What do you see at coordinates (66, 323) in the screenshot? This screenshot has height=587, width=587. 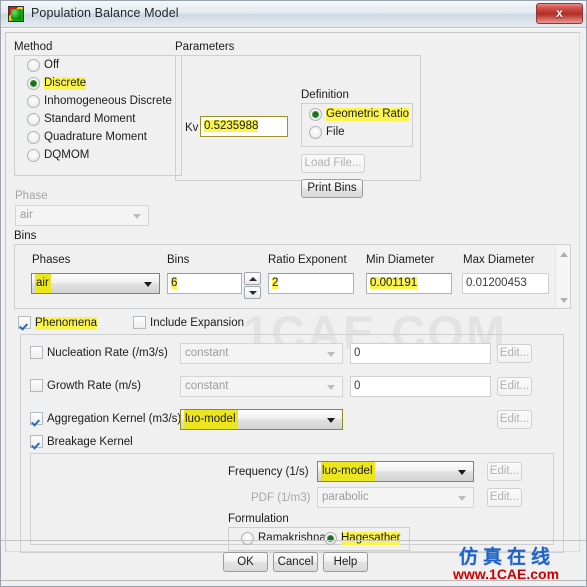 I see `phenomena-label: Phenomena` at bounding box center [66, 323].